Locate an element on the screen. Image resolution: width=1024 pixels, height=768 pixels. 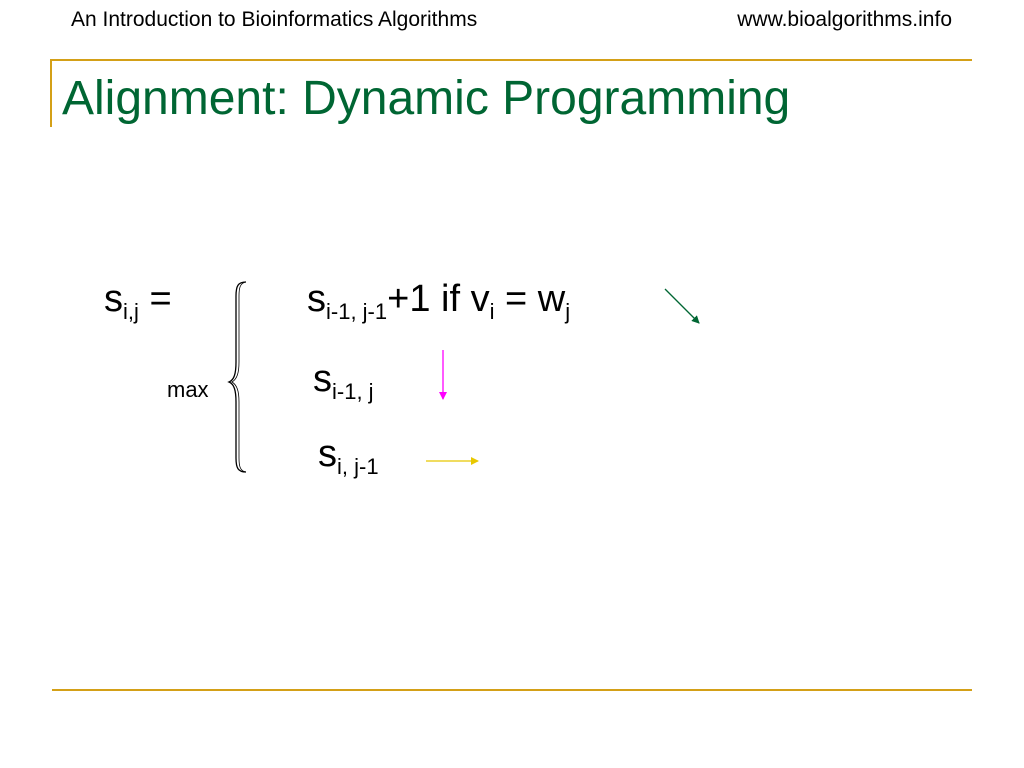
diagonal-arrow-icon is located at coordinates (682, 306).